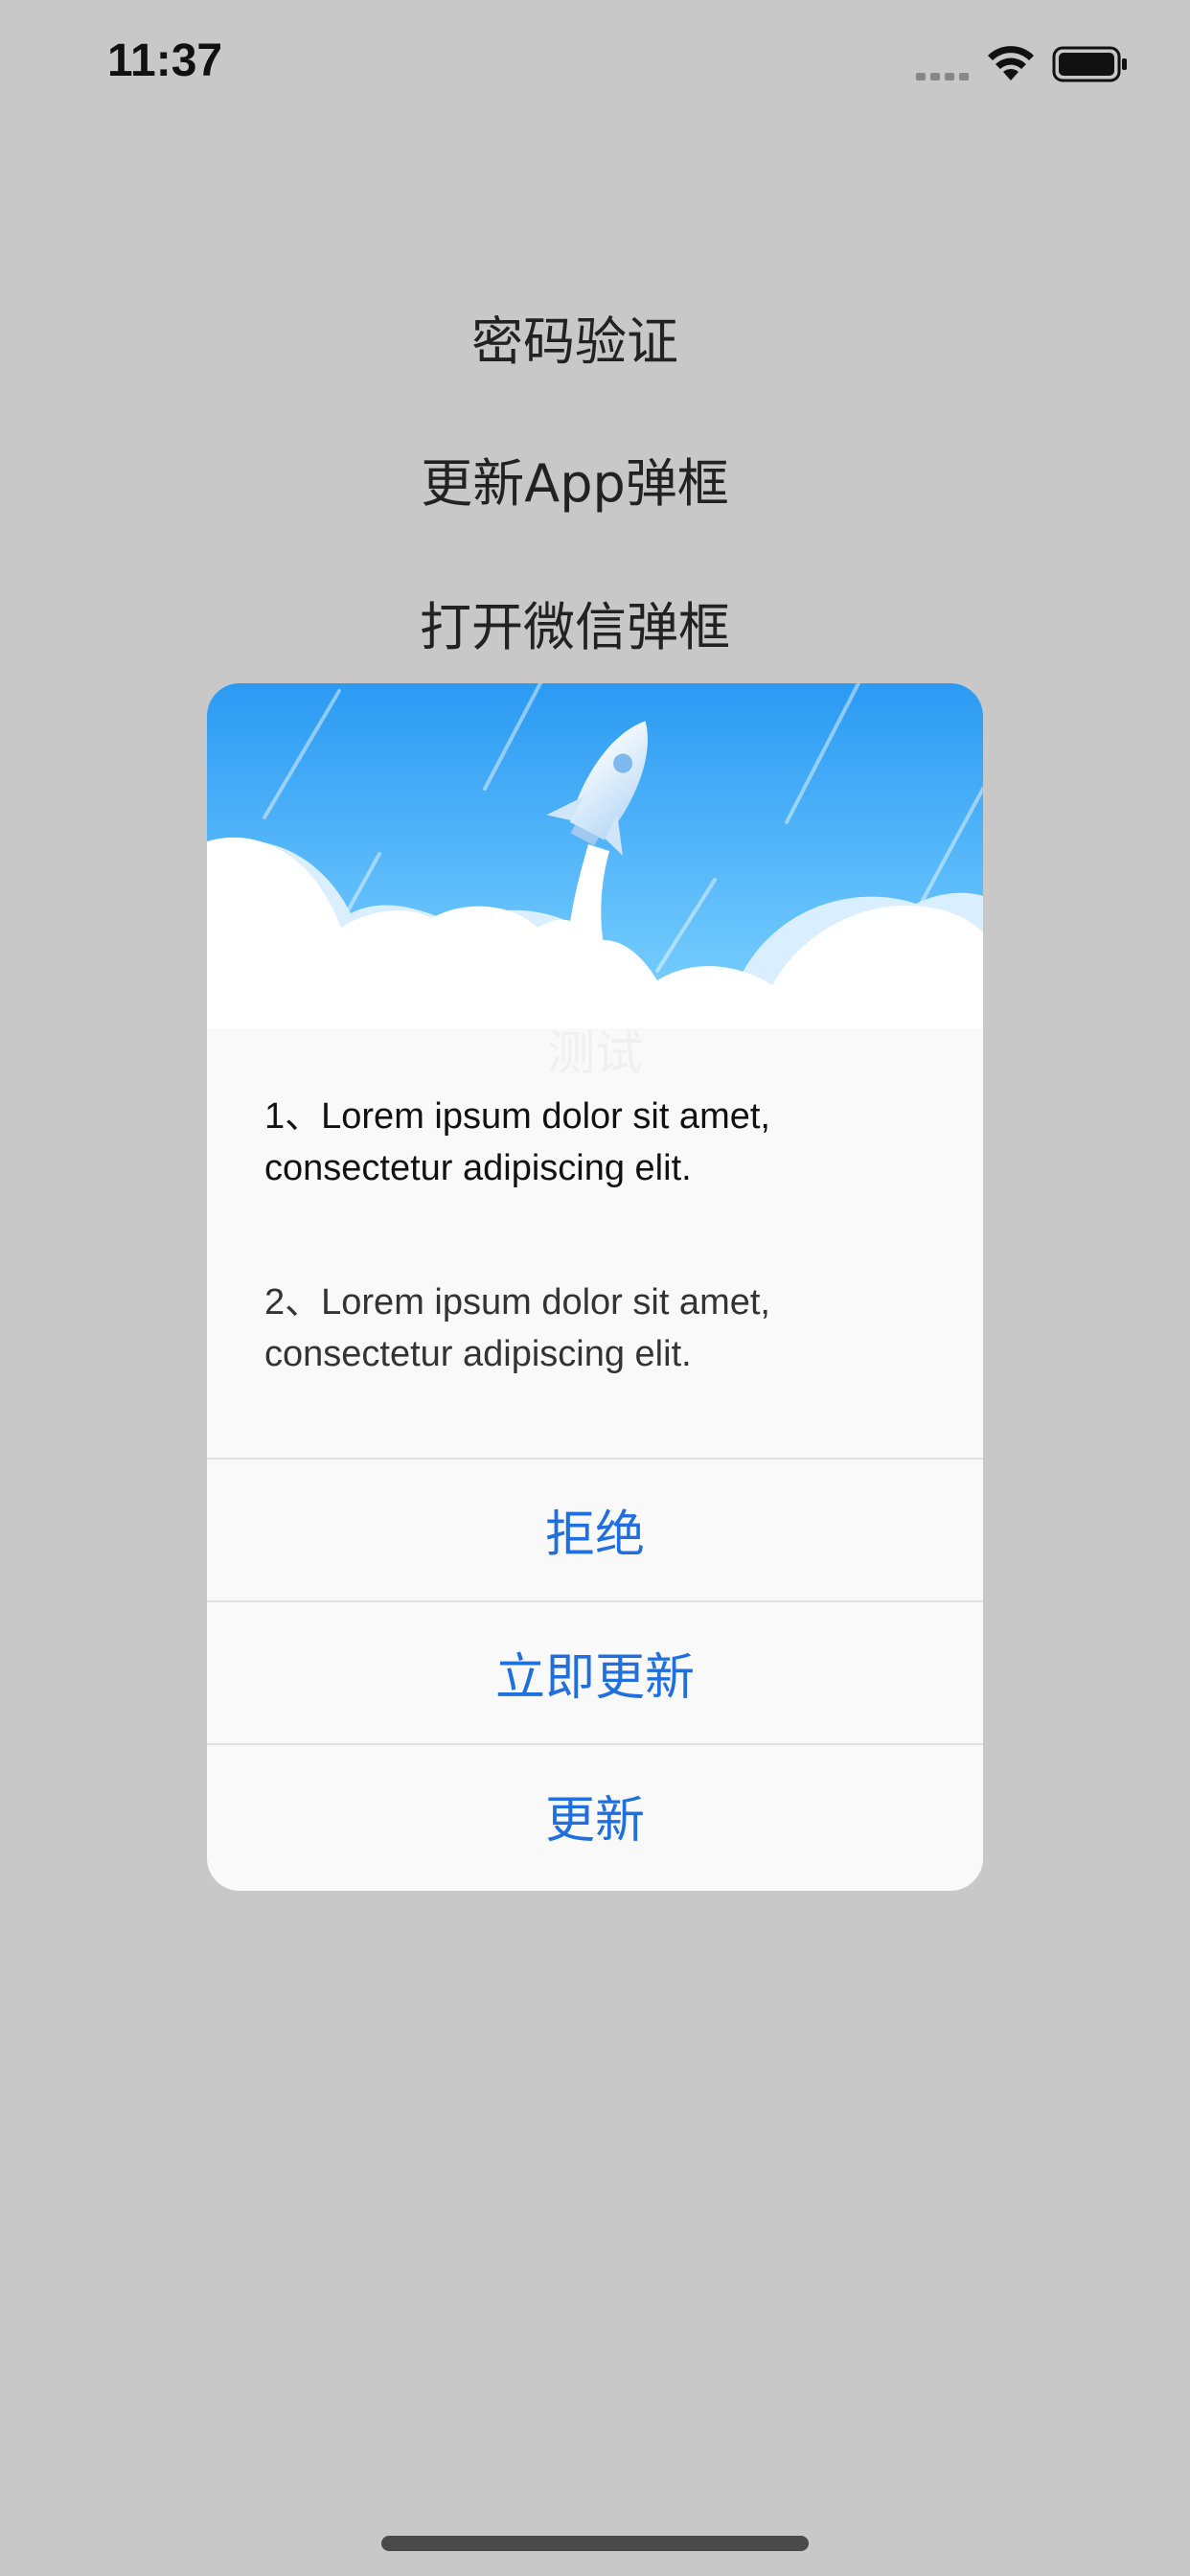 This screenshot has width=1190, height=2576. I want to click on menu-item-open-wechat-dialog: 打开微信弹框, so click(575, 622).